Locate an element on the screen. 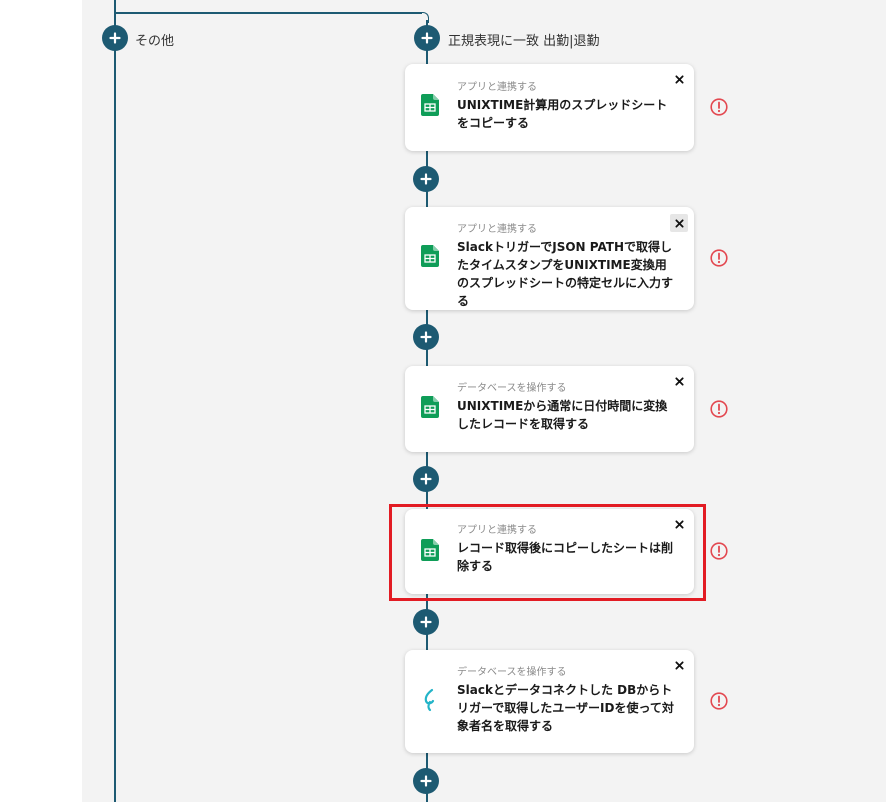  step-title: レコード取得後にコピーしたシートは削除する is located at coordinates (565, 557).